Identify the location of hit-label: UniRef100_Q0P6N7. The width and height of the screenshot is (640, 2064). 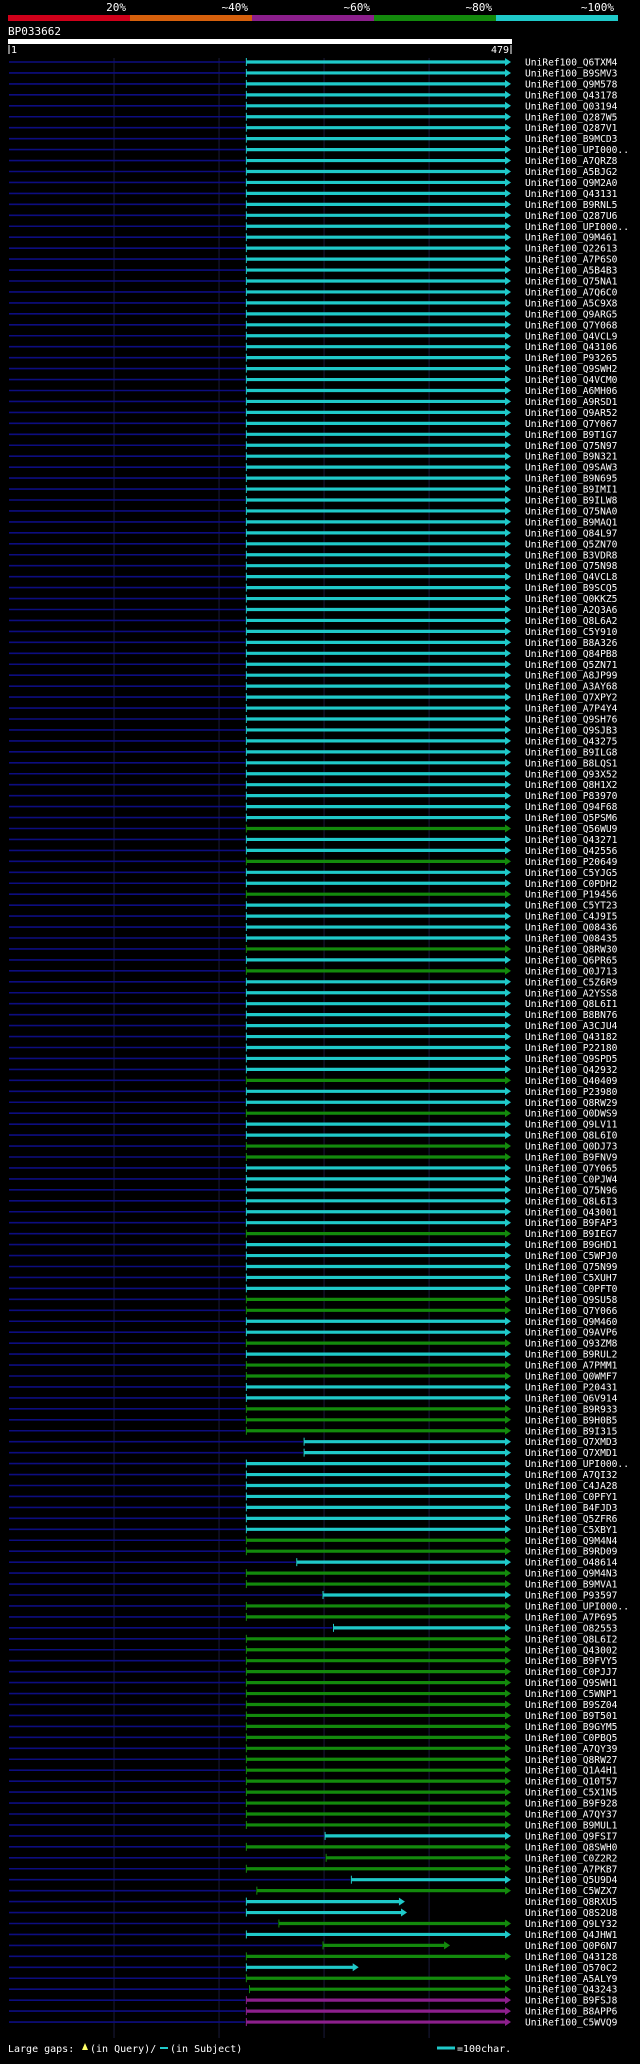
(571, 1946).